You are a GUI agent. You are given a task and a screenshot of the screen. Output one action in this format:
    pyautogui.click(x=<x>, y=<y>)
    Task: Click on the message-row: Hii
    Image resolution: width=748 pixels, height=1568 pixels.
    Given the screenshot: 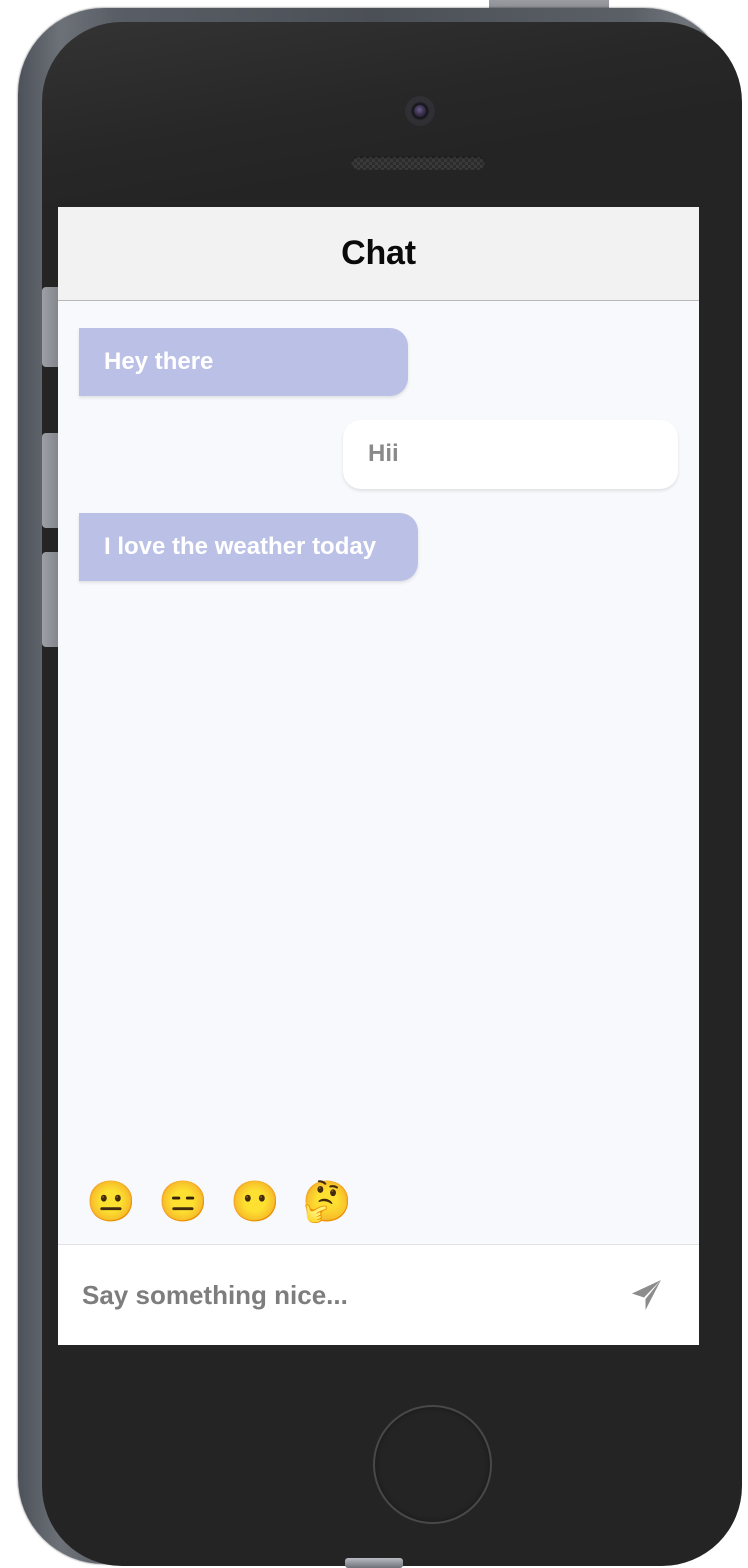 What is the action you would take?
    pyautogui.click(x=378, y=454)
    